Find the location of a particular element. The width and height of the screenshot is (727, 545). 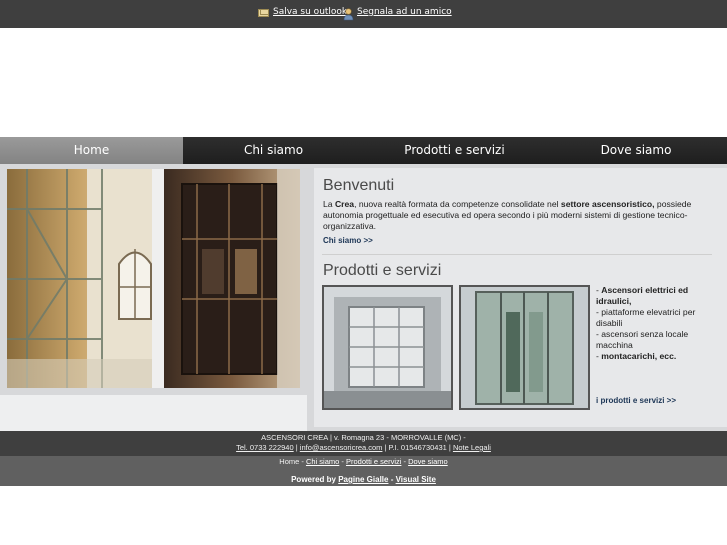

pagine-gialle-link: Pagine Gialle is located at coordinates (363, 479).